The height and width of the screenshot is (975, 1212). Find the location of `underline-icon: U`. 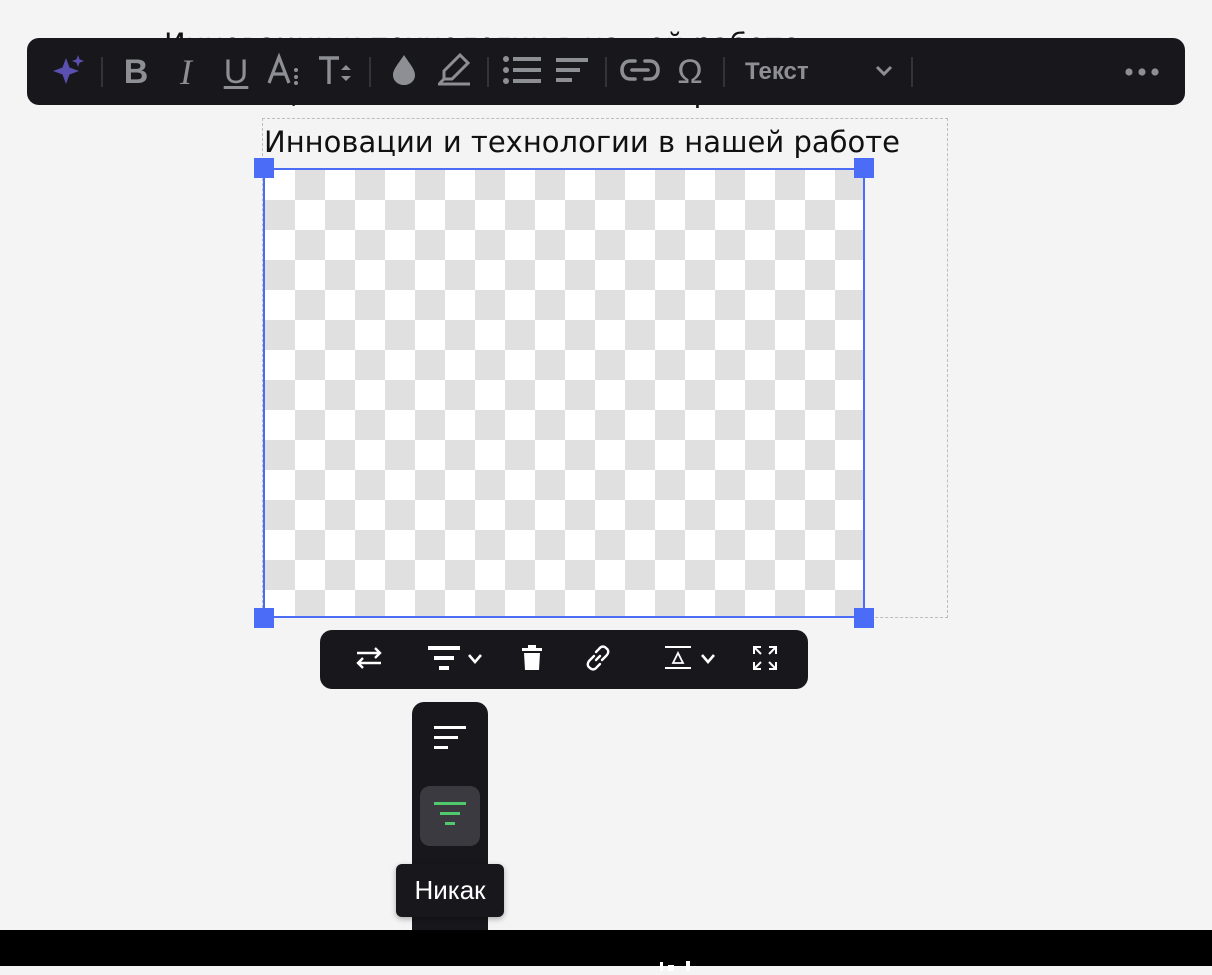

underline-icon: U is located at coordinates (236, 71).